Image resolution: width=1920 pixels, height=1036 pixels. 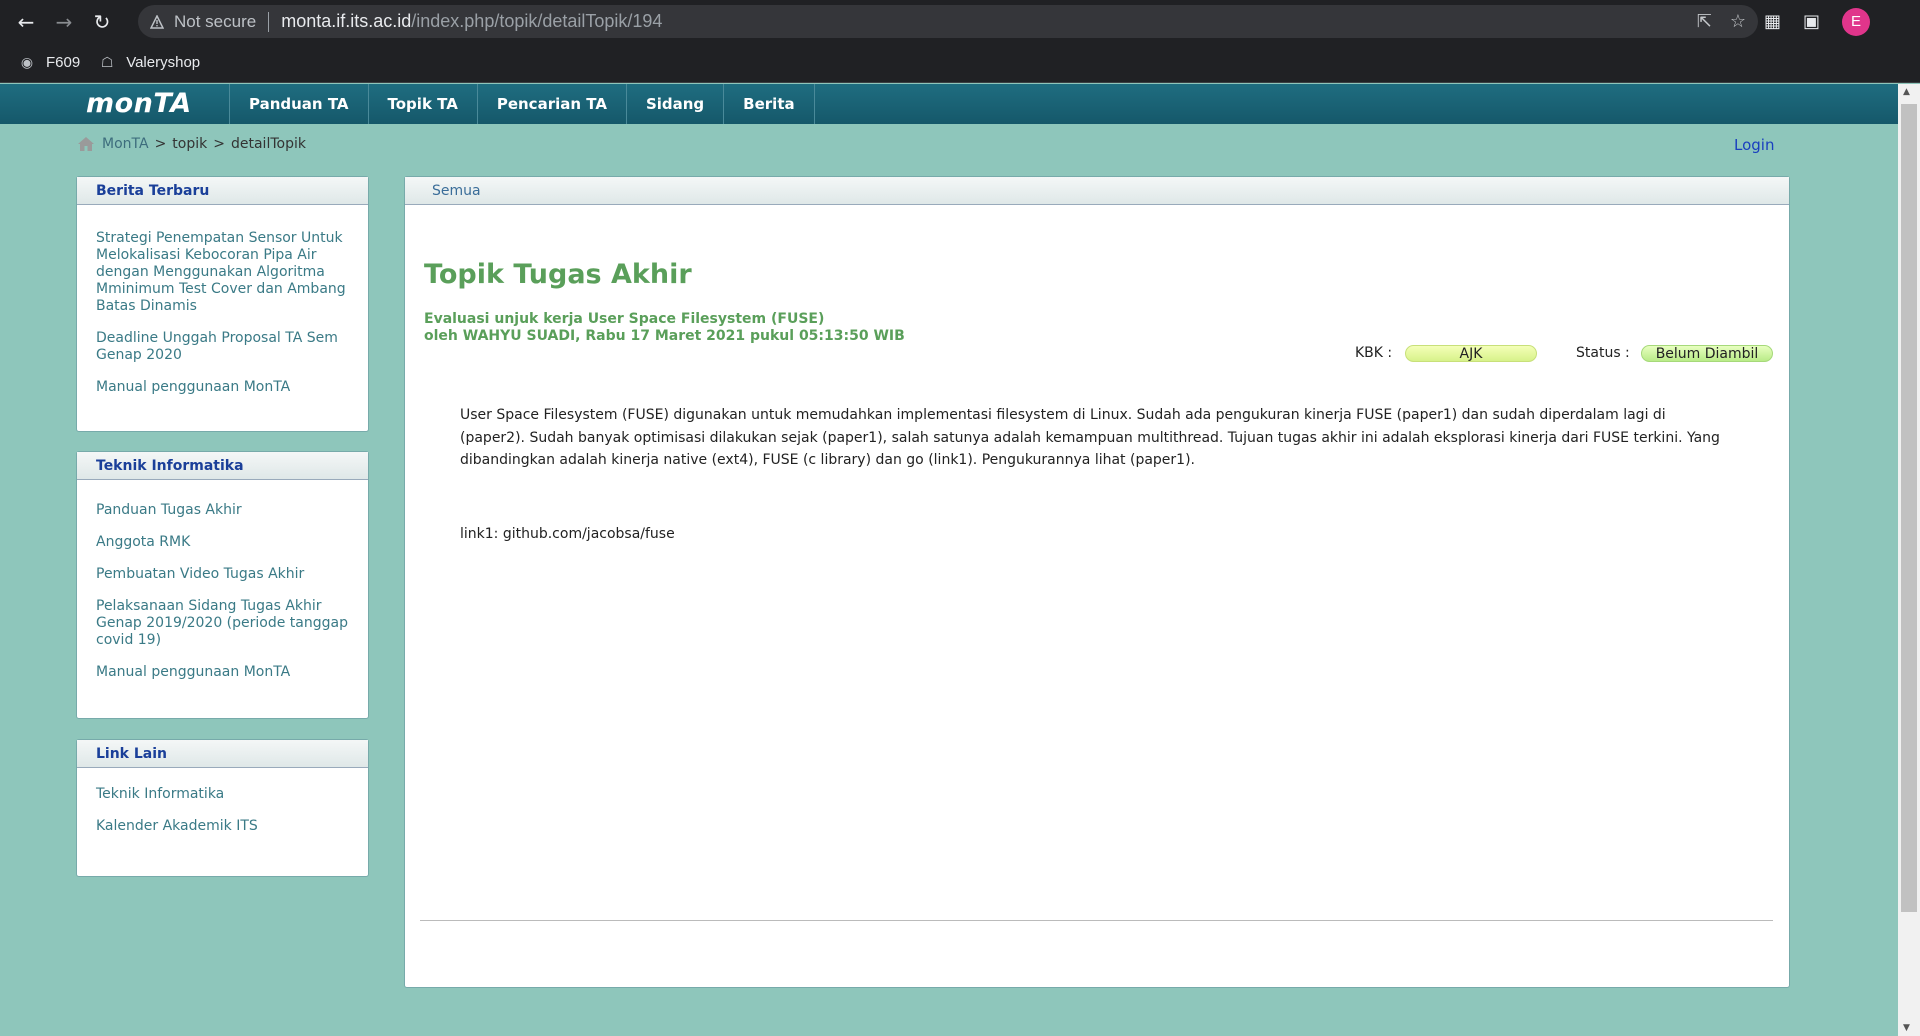 I want to click on tab-semua: Semua, so click(x=456, y=191).